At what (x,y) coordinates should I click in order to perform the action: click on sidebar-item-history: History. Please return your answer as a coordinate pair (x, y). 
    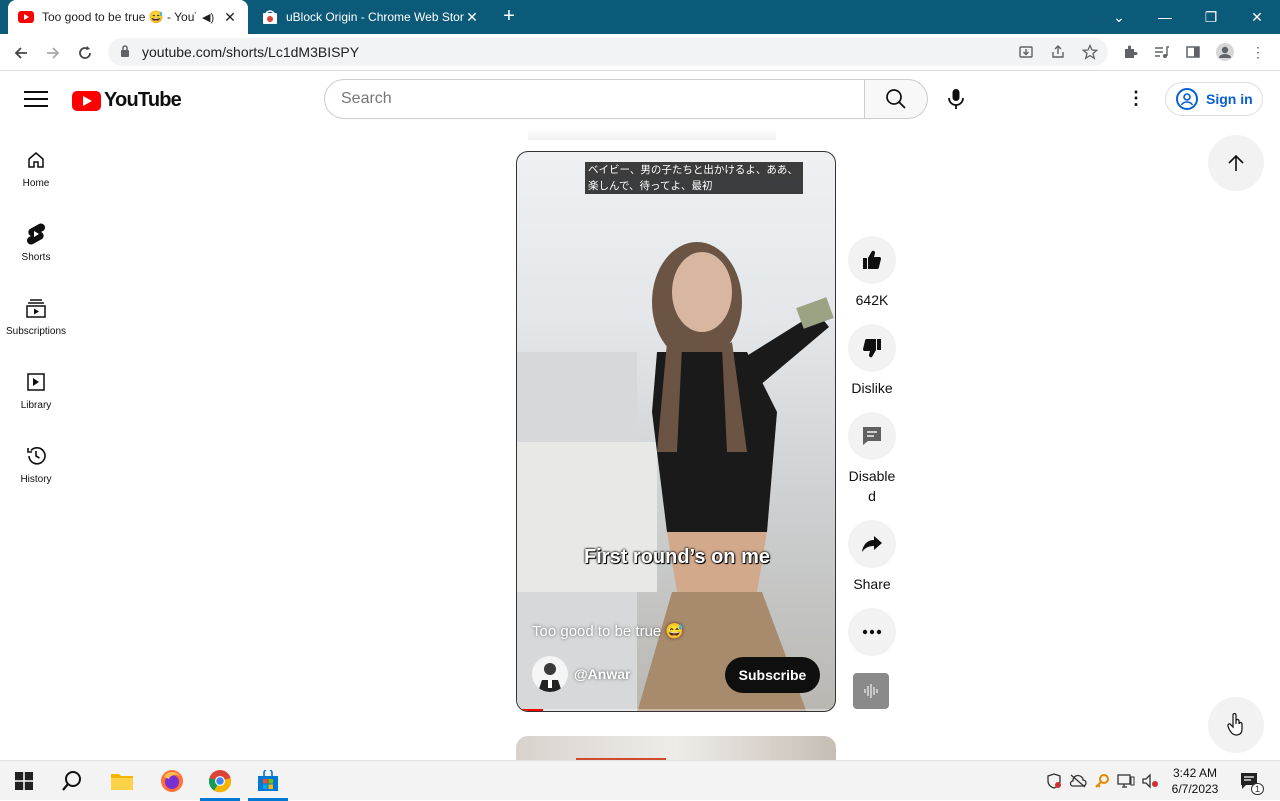
    Looking at the image, I should click on (36, 461).